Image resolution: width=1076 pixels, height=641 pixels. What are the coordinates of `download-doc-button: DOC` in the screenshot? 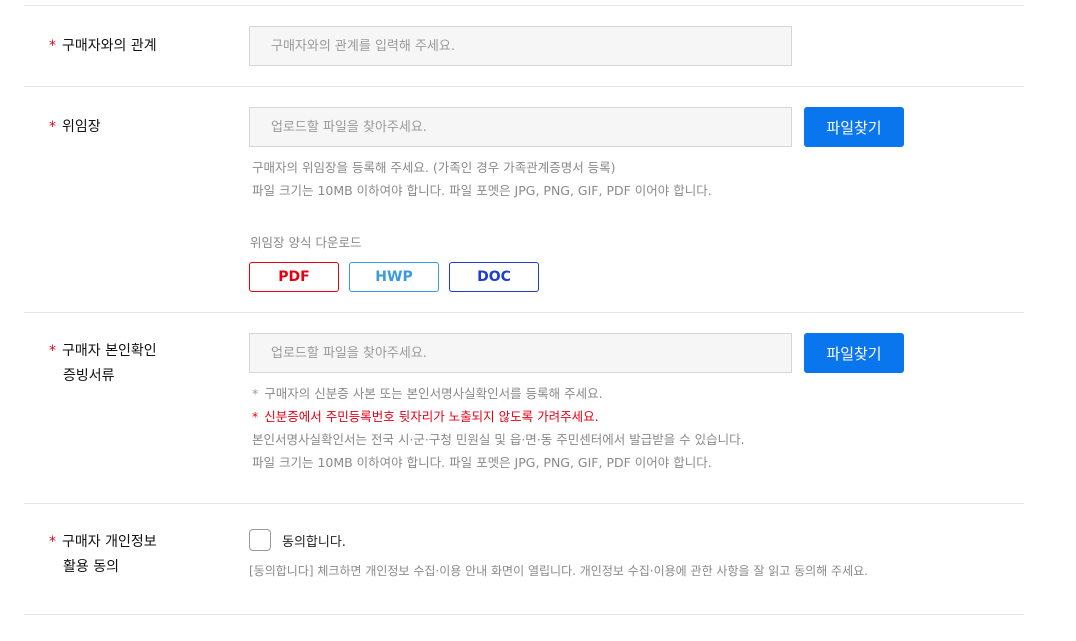 It's located at (494, 277).